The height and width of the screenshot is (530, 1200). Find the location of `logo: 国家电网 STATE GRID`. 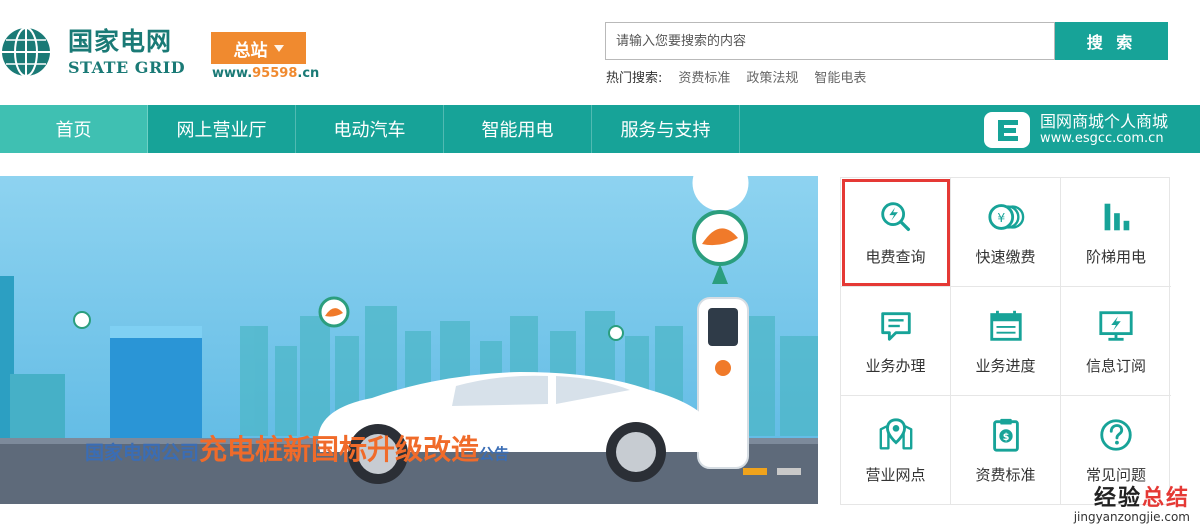

logo: 国家电网 STATE GRID is located at coordinates (95, 50).